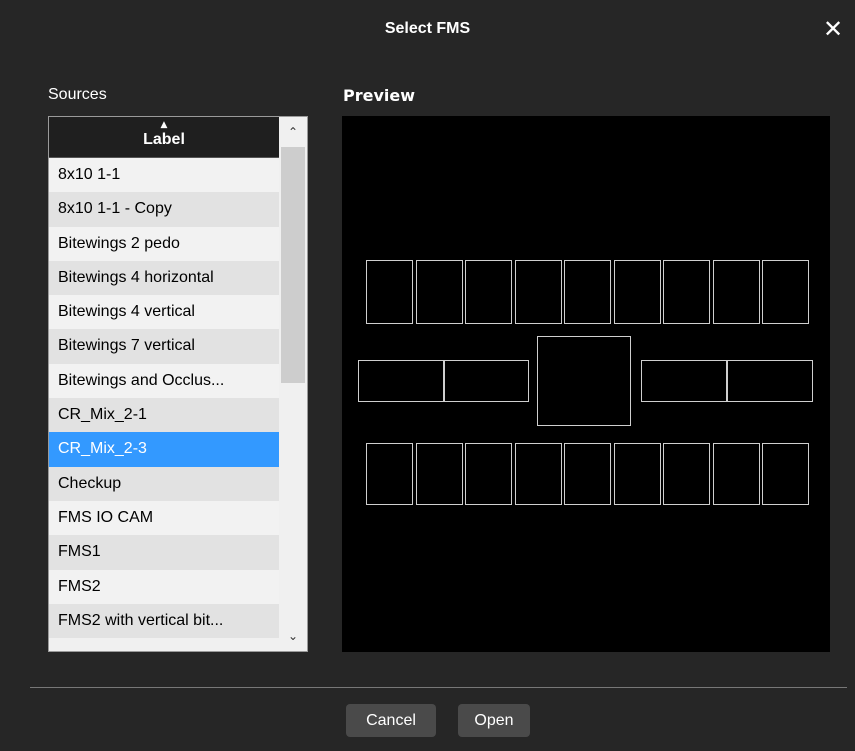  Describe the element at coordinates (293, 132) in the screenshot. I see `scroll-up-icon: ⌃` at that location.